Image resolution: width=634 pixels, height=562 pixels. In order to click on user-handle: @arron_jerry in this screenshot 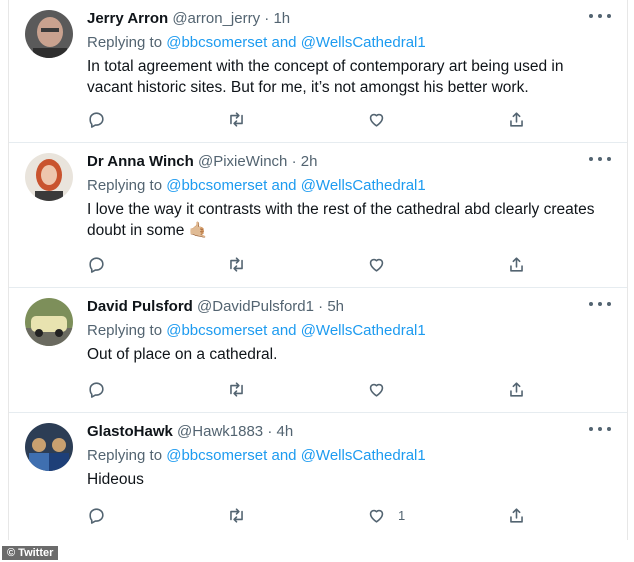, I will do `click(216, 18)`.